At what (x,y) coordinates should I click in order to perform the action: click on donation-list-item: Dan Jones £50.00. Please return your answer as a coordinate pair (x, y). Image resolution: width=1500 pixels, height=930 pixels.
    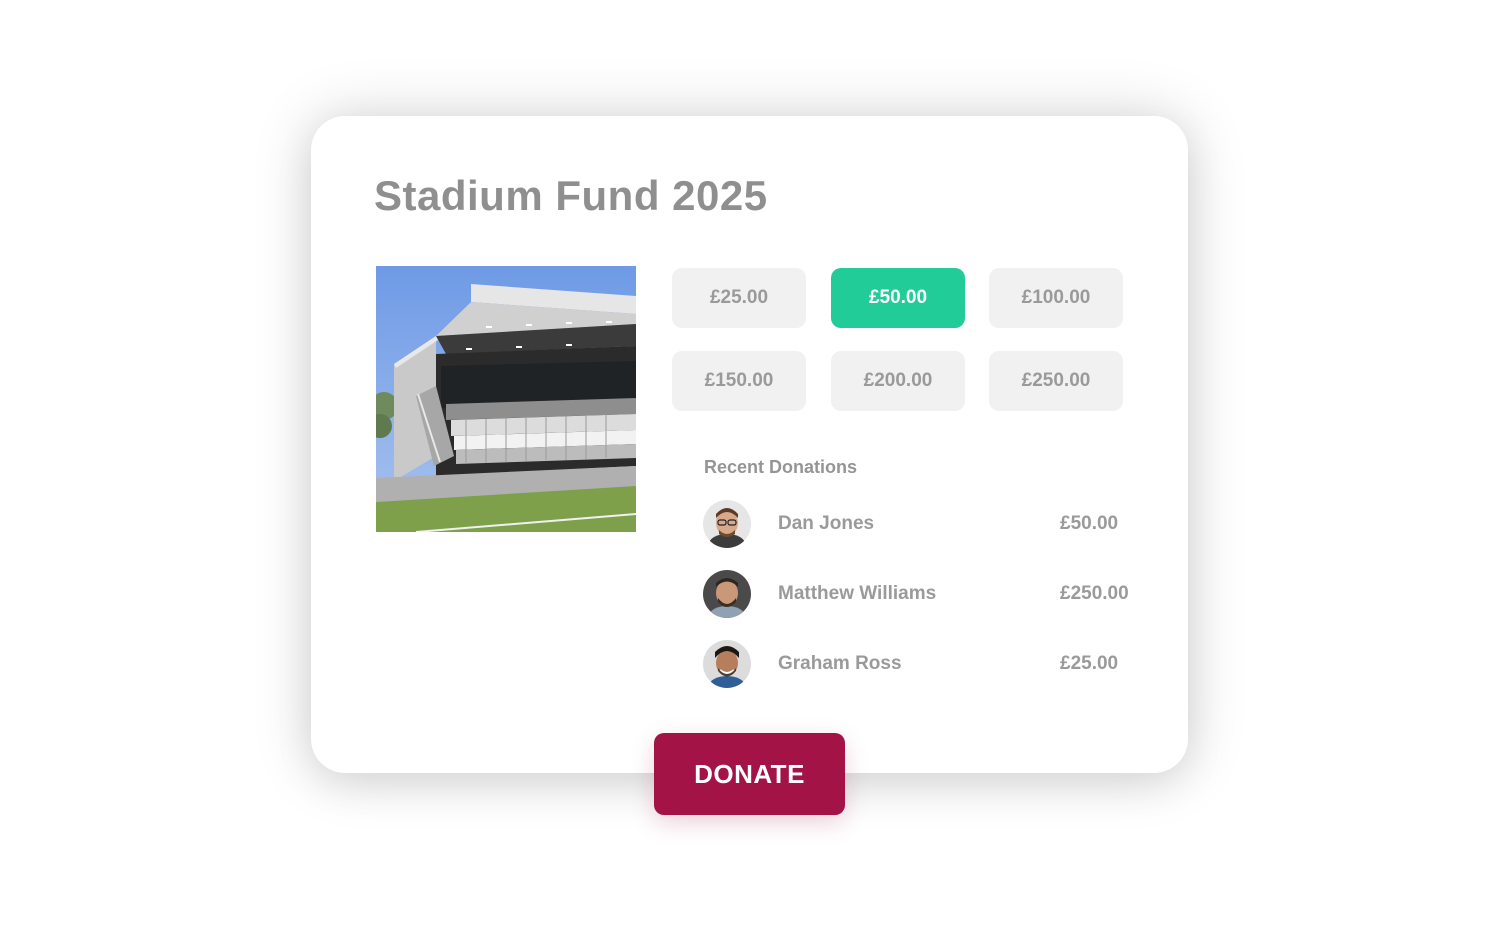
    Looking at the image, I should click on (933, 524).